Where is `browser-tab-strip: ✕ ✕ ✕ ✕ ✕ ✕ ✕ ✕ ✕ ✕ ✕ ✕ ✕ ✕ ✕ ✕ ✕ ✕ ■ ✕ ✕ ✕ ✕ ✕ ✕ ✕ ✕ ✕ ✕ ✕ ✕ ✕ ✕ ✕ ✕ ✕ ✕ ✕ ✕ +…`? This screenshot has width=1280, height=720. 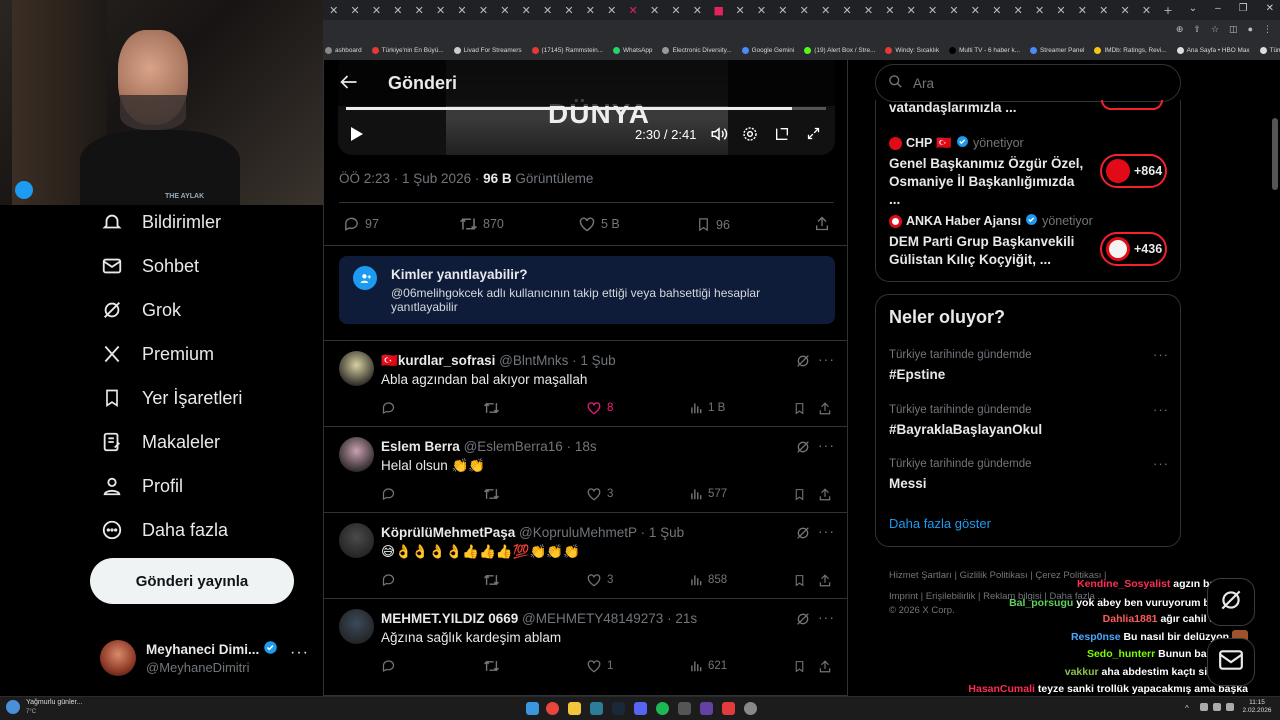 browser-tab-strip: ✕ ✕ ✕ ✕ ✕ ✕ ✕ ✕ ✕ ✕ ✕ ✕ ✕ ✕ ✕ ✕ ✕ ✕ ■ ✕ ✕ ✕ ✕ ✕ ✕ ✕ ✕ ✕ ✕ ✕ ✕ ✕ ✕ ✕ ✕ ✕ ✕ ✕ ✕ +… is located at coordinates (801, 10).